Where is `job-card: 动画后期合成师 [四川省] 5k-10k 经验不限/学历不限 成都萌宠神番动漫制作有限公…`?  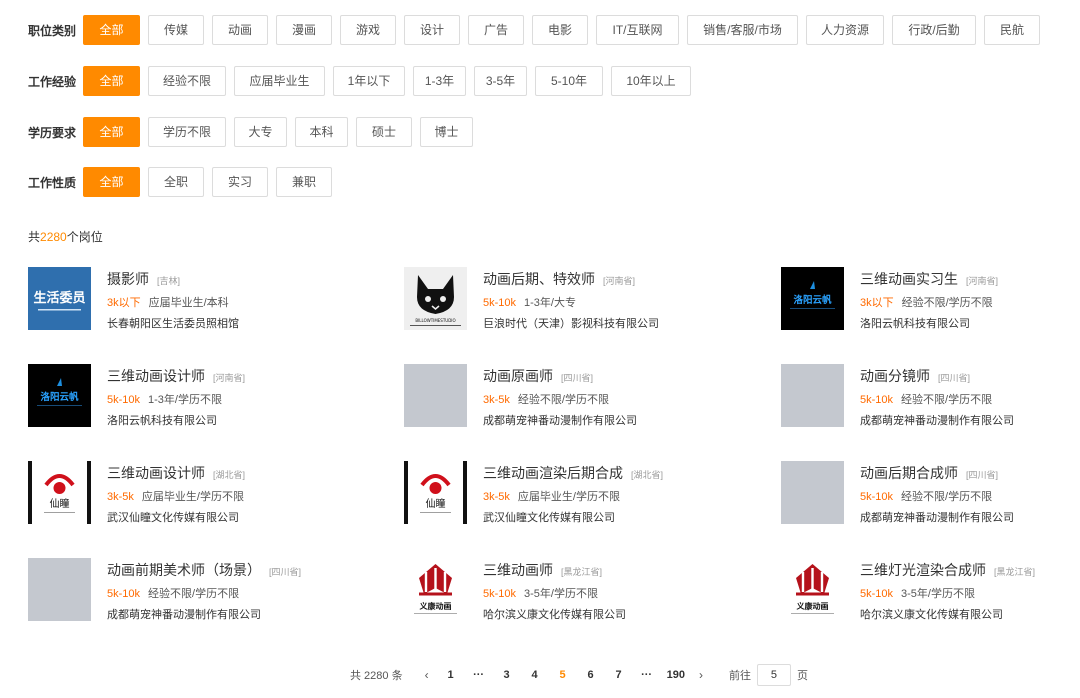 job-card: 动画后期合成师 [四川省] 5k-10k 经验不限/学历不限 成都萌宠神番动漫制作有限公… is located at coordinates (930, 493).